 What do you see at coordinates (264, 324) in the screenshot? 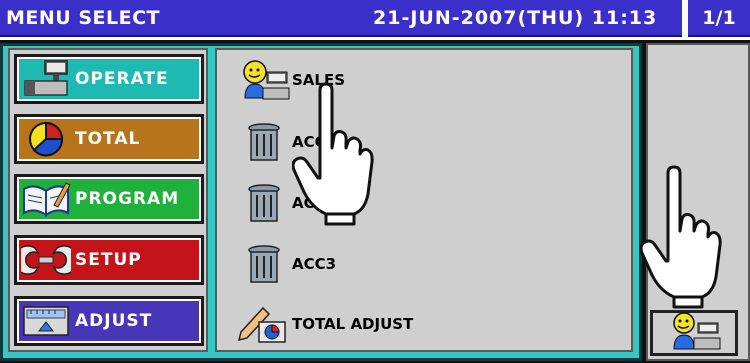
I see `pencil-chart-icon` at bounding box center [264, 324].